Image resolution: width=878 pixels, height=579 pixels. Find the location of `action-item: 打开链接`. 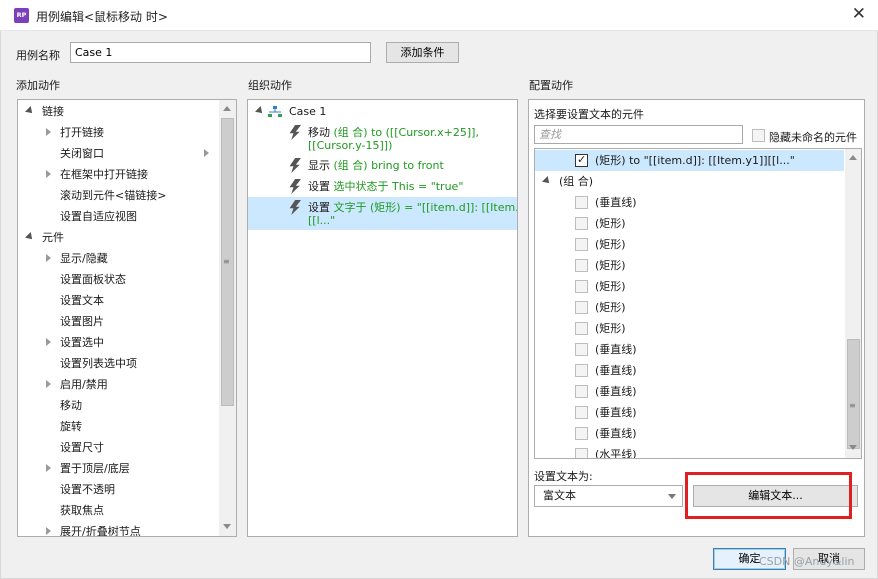

action-item: 打开链接 is located at coordinates (82, 132).